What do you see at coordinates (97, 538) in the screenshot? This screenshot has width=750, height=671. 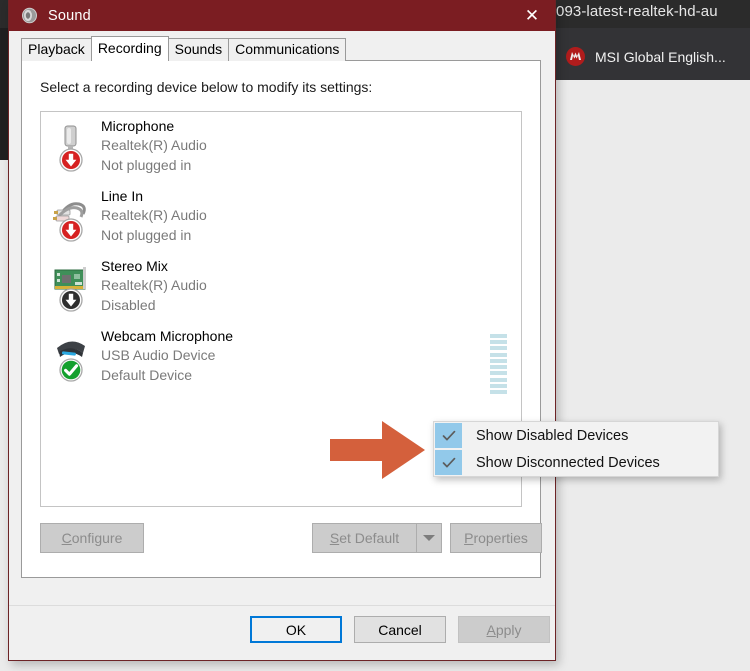 I see `configure-label-rest: onfigure` at bounding box center [97, 538].